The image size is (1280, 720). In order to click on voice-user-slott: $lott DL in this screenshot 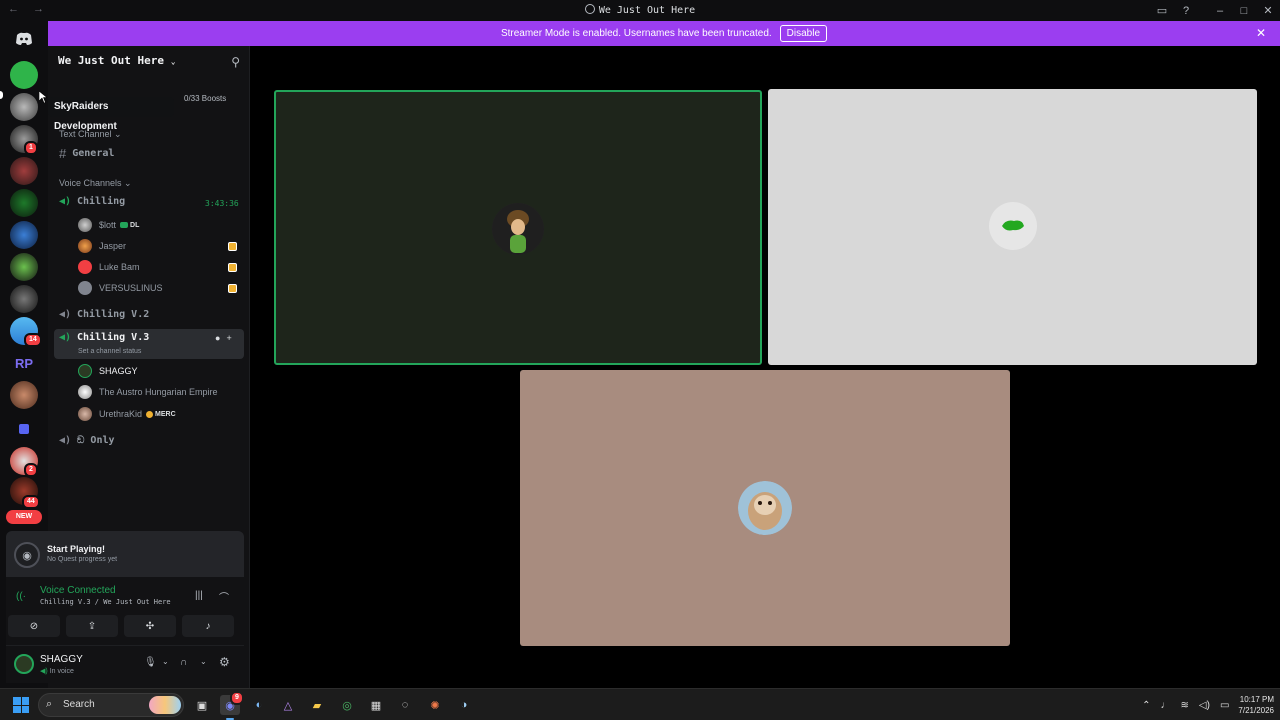, I will do `click(108, 225)`.